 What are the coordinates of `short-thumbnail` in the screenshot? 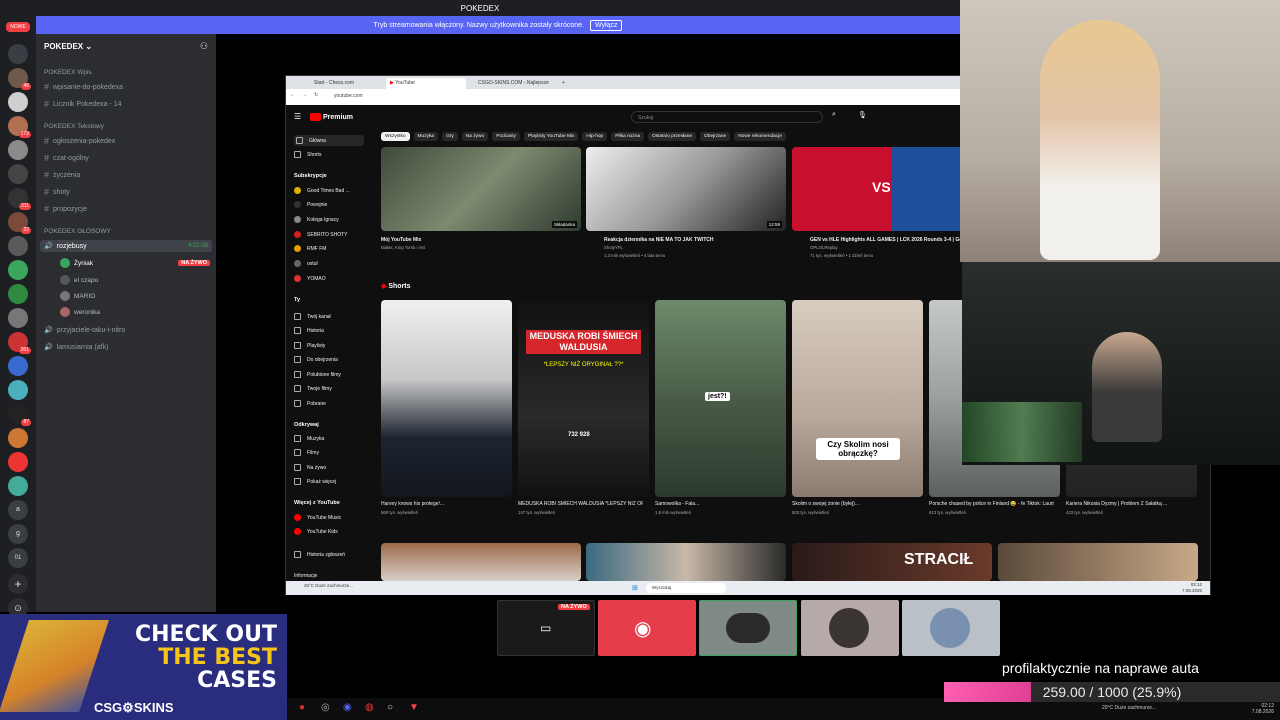 It's located at (446, 398).